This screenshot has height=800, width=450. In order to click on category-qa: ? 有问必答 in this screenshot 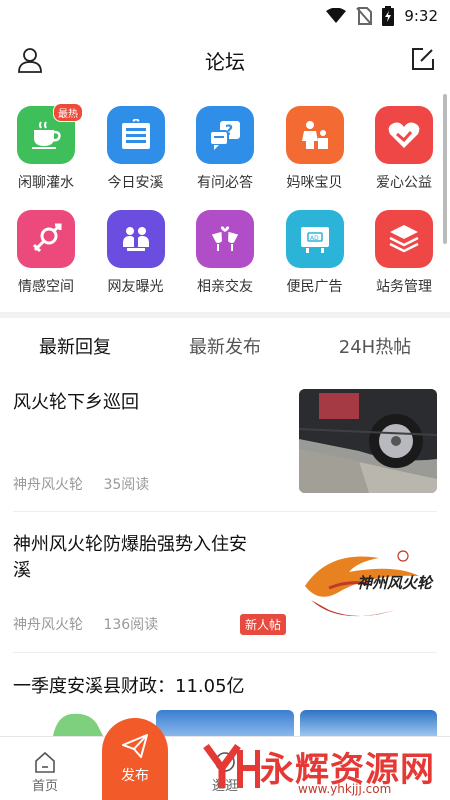, I will do `click(225, 158)`.